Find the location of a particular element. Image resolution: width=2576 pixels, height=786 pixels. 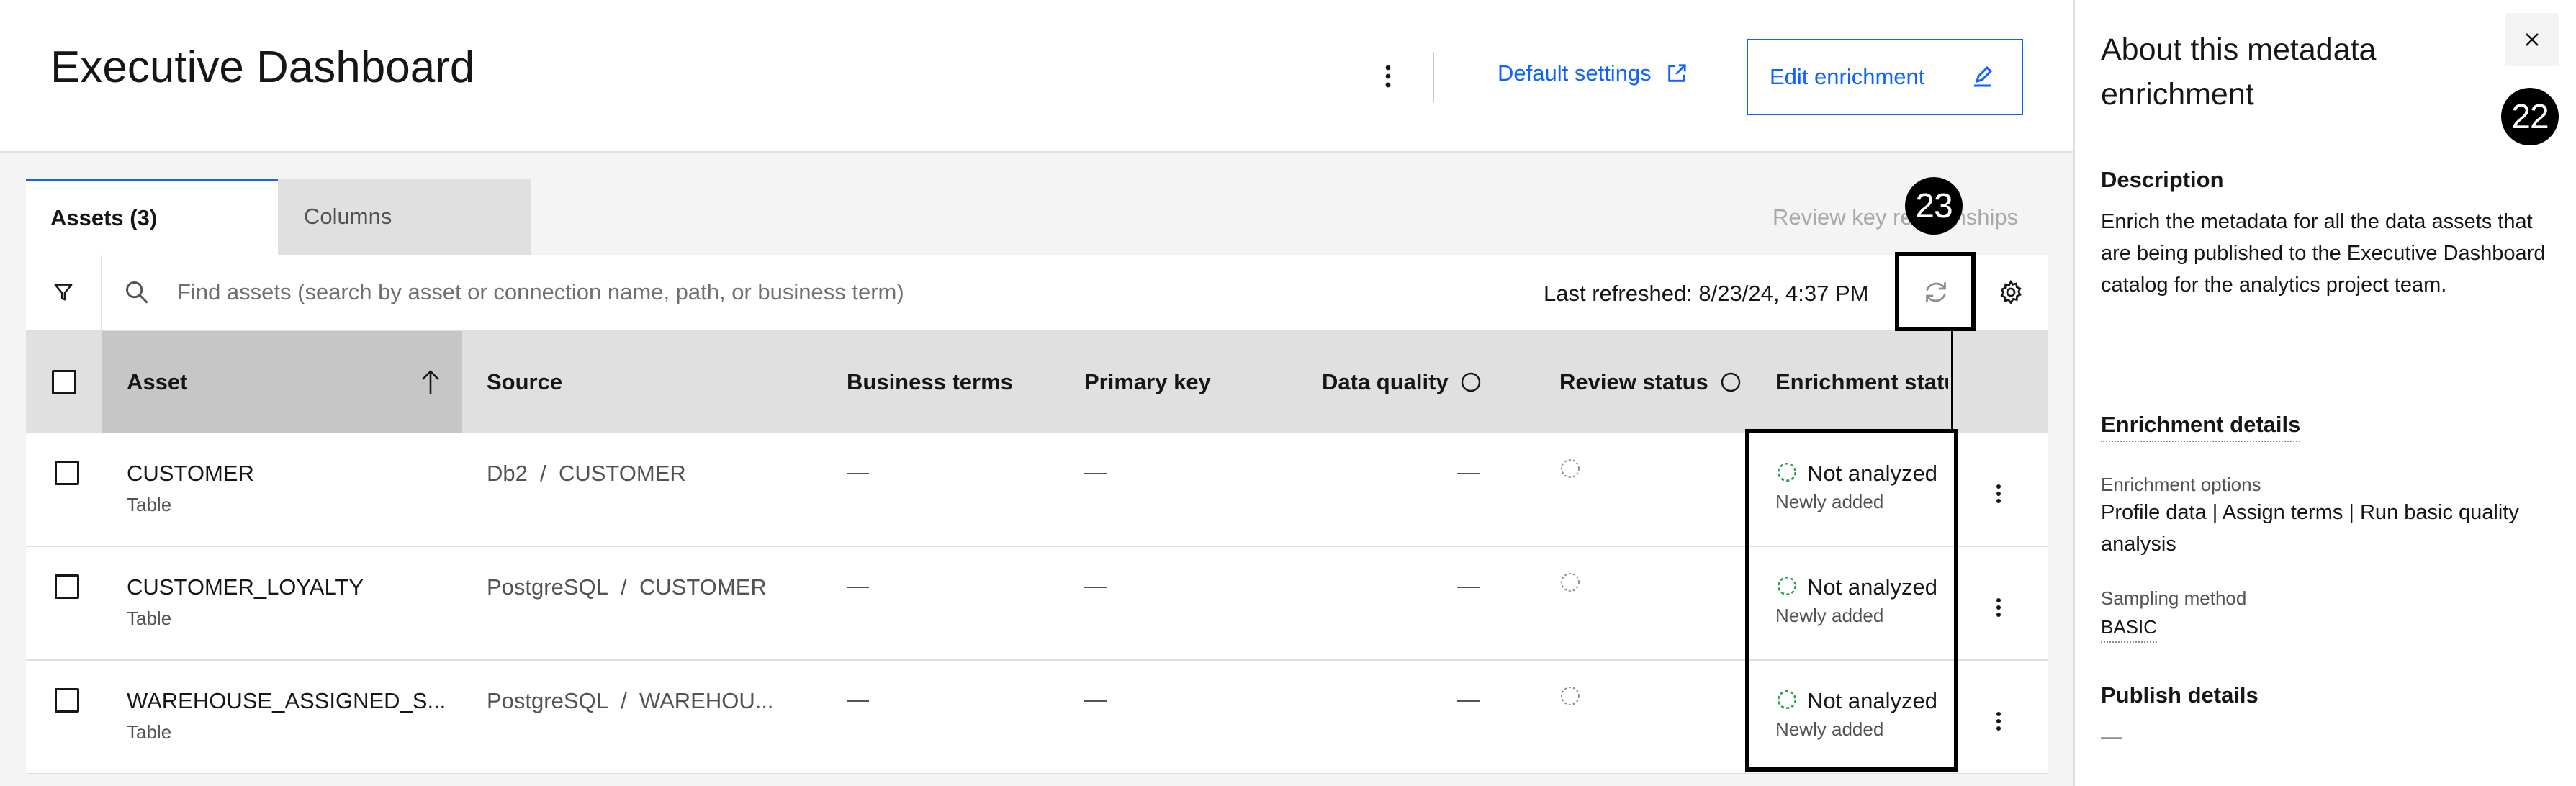

launch-icon is located at coordinates (1676, 73).